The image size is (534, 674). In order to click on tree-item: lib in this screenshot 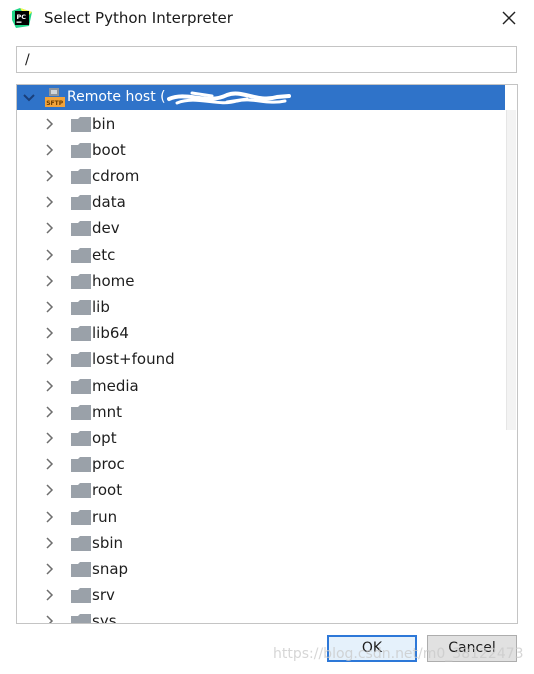, I will do `click(261, 307)`.